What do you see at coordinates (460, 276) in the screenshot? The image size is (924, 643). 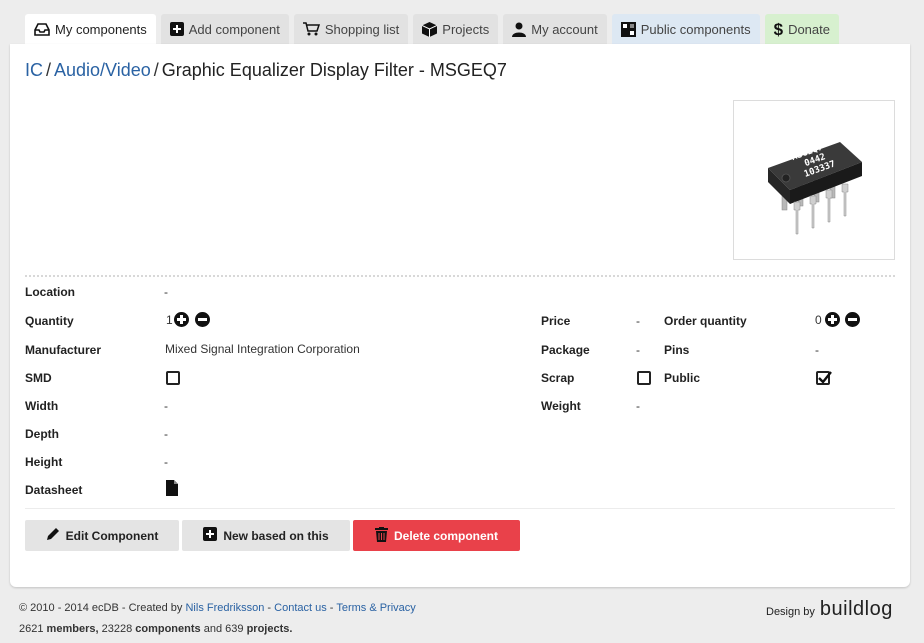 I see `section-divider` at bounding box center [460, 276].